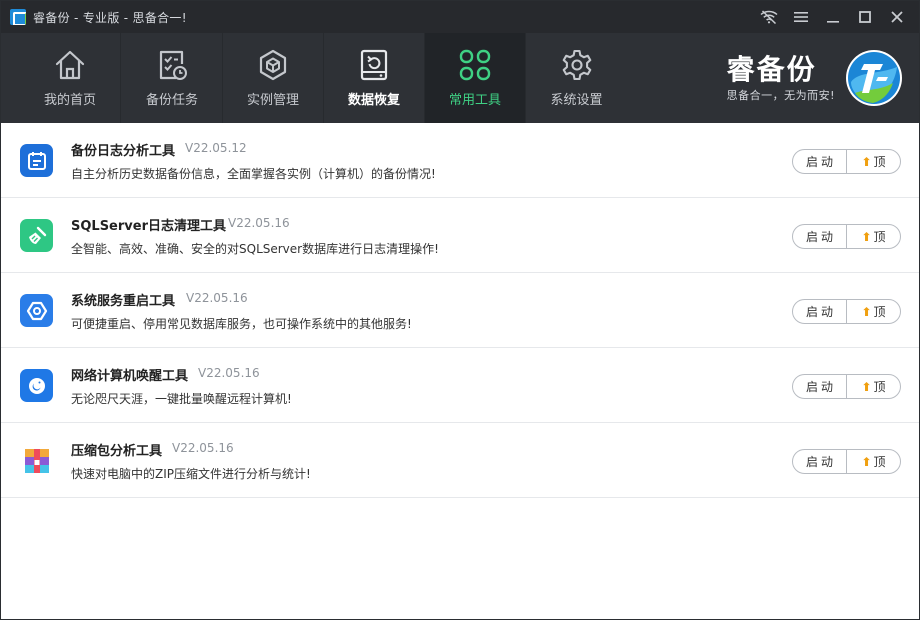 This screenshot has height=620, width=920. What do you see at coordinates (253, 174) in the screenshot?
I see `tool-description: 自主分析历史数据备份信息，全面掌握各实例（计算机）的备份情况!` at bounding box center [253, 174].